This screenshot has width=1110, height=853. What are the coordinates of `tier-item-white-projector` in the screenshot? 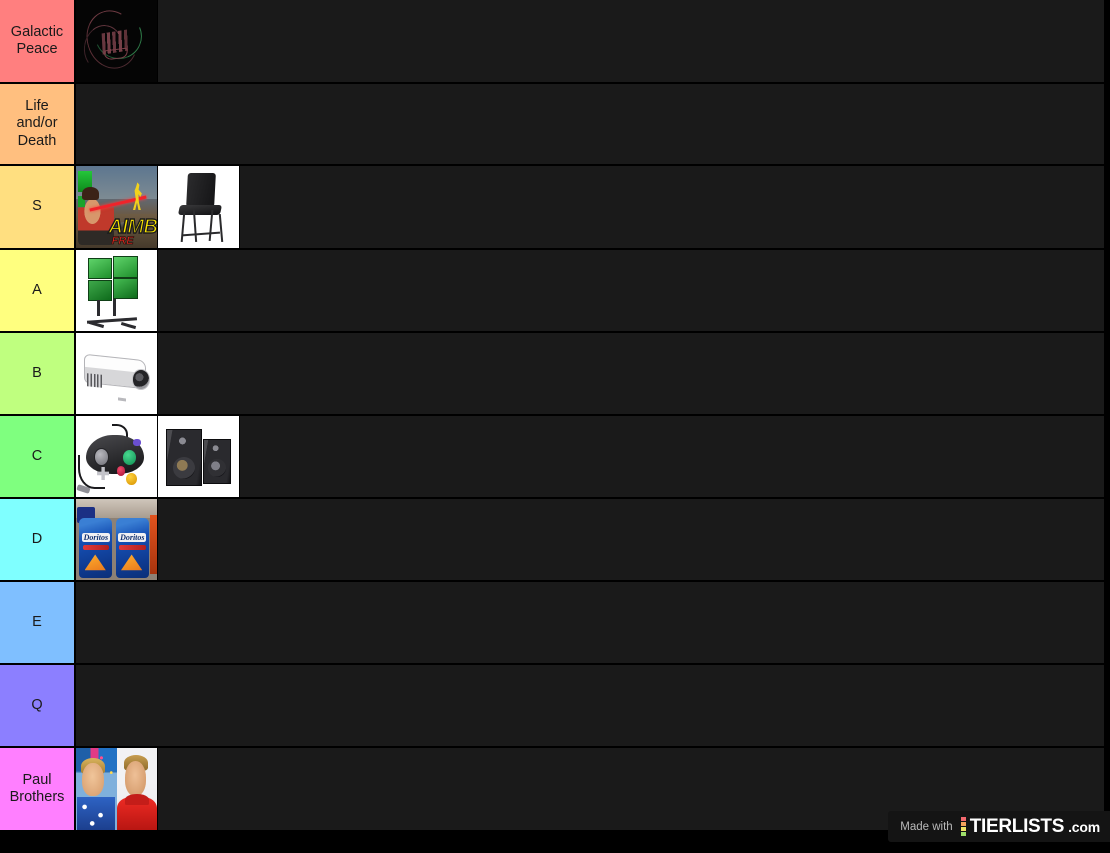 It's located at (117, 373).